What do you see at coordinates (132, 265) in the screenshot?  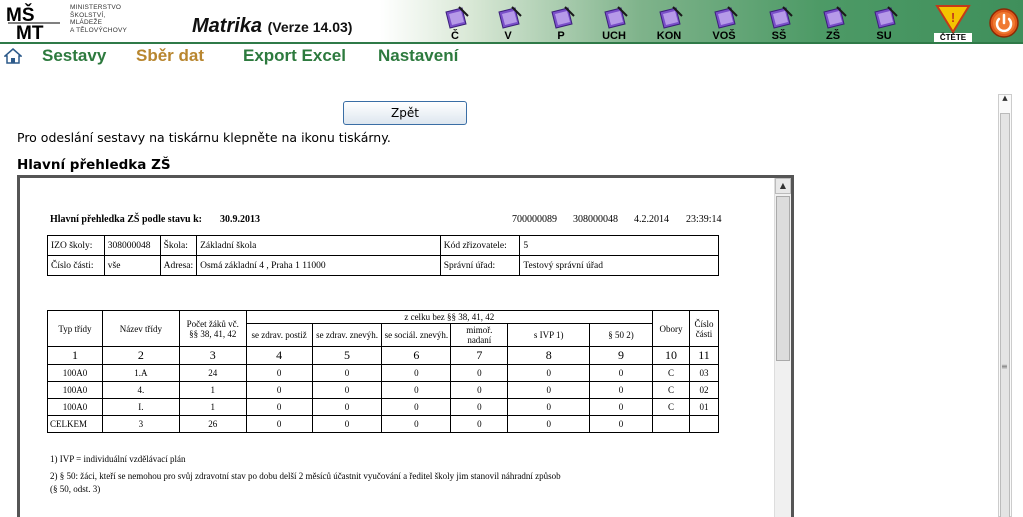 I see `part-value: vše` at bounding box center [132, 265].